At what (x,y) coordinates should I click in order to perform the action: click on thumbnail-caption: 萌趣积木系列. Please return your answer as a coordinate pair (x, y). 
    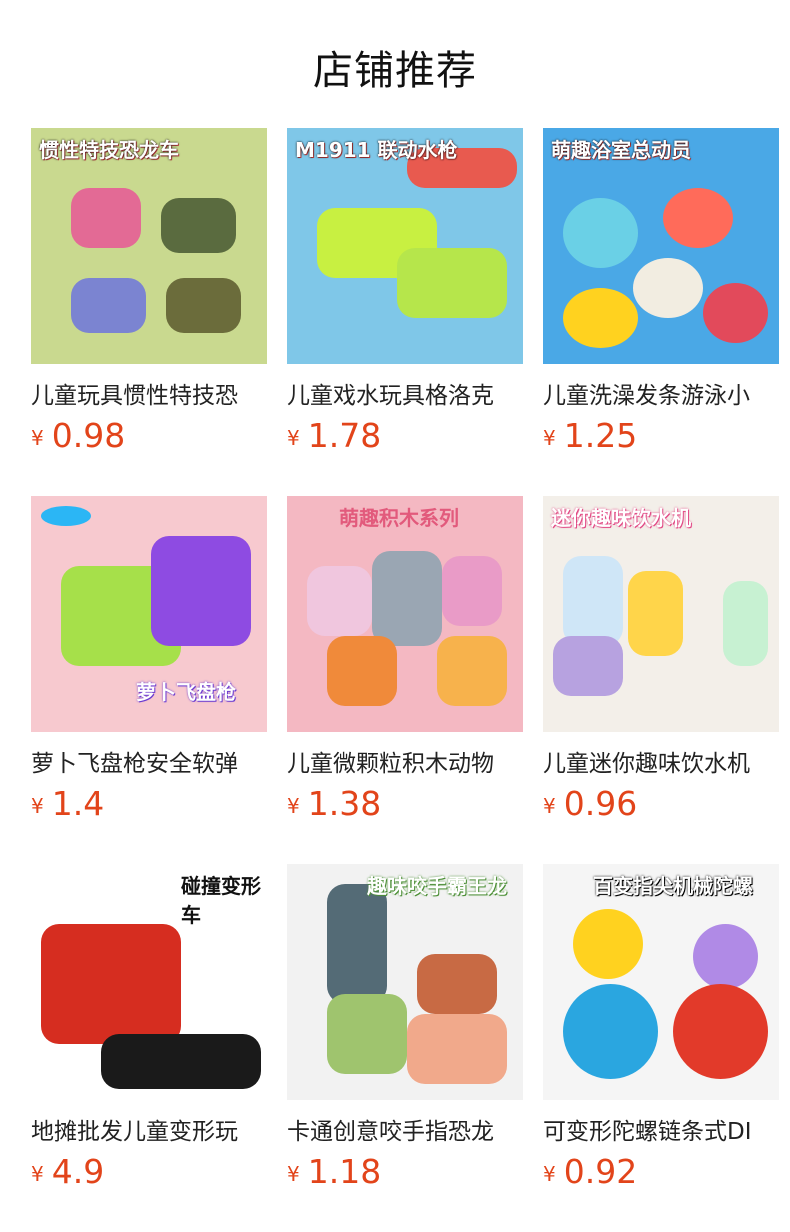
    Looking at the image, I should click on (399, 518).